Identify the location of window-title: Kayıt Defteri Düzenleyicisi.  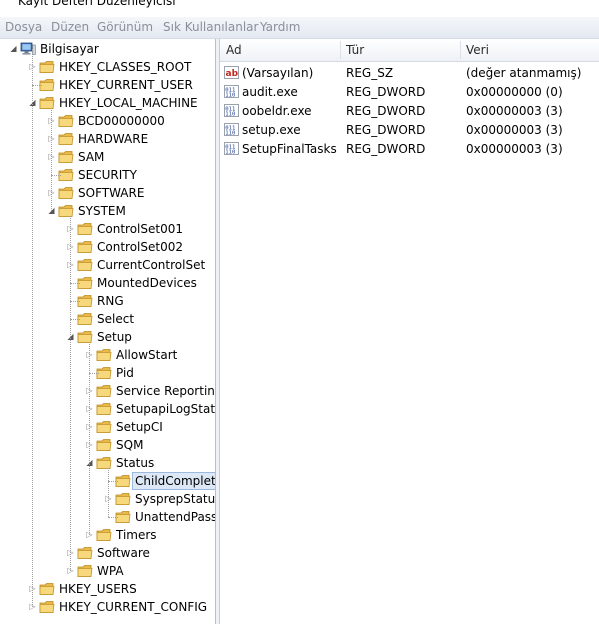
(97, 4).